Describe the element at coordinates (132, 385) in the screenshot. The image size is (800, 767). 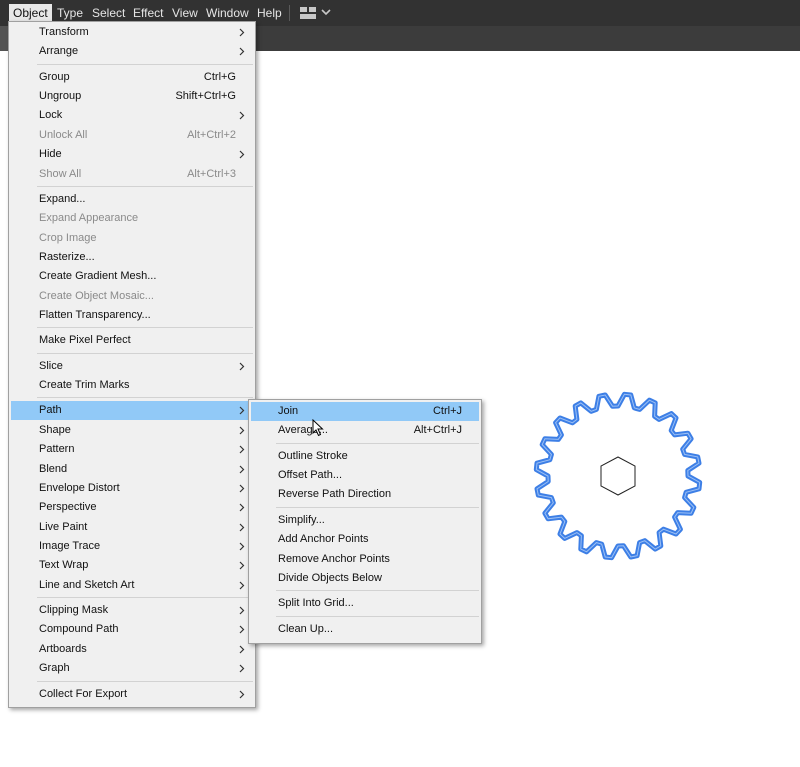
I see `menu-item-create-trim-marks: Create Trim Marks` at that location.